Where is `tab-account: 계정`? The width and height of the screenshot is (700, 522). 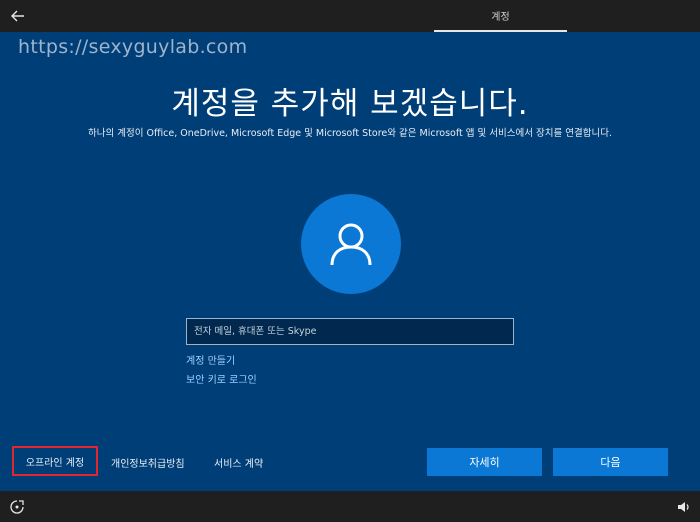
tab-account: 계정 is located at coordinates (500, 16).